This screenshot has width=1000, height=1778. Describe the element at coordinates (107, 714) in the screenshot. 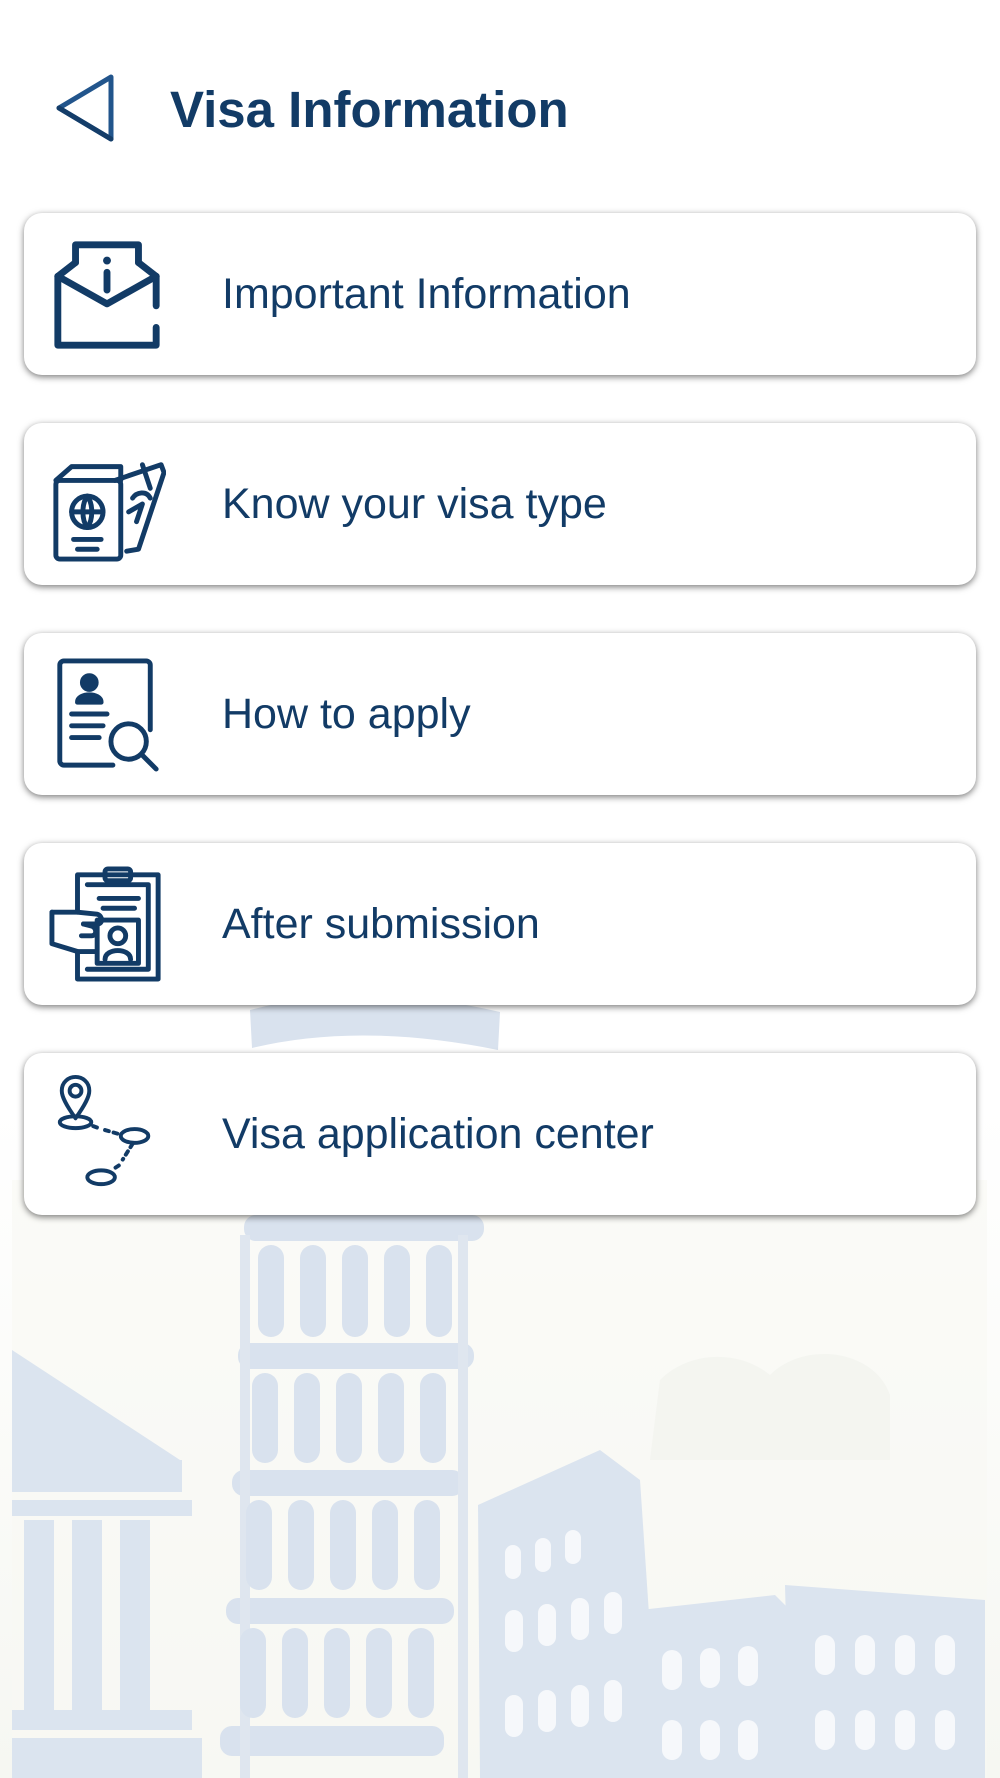

I see `document-search-icon` at that location.